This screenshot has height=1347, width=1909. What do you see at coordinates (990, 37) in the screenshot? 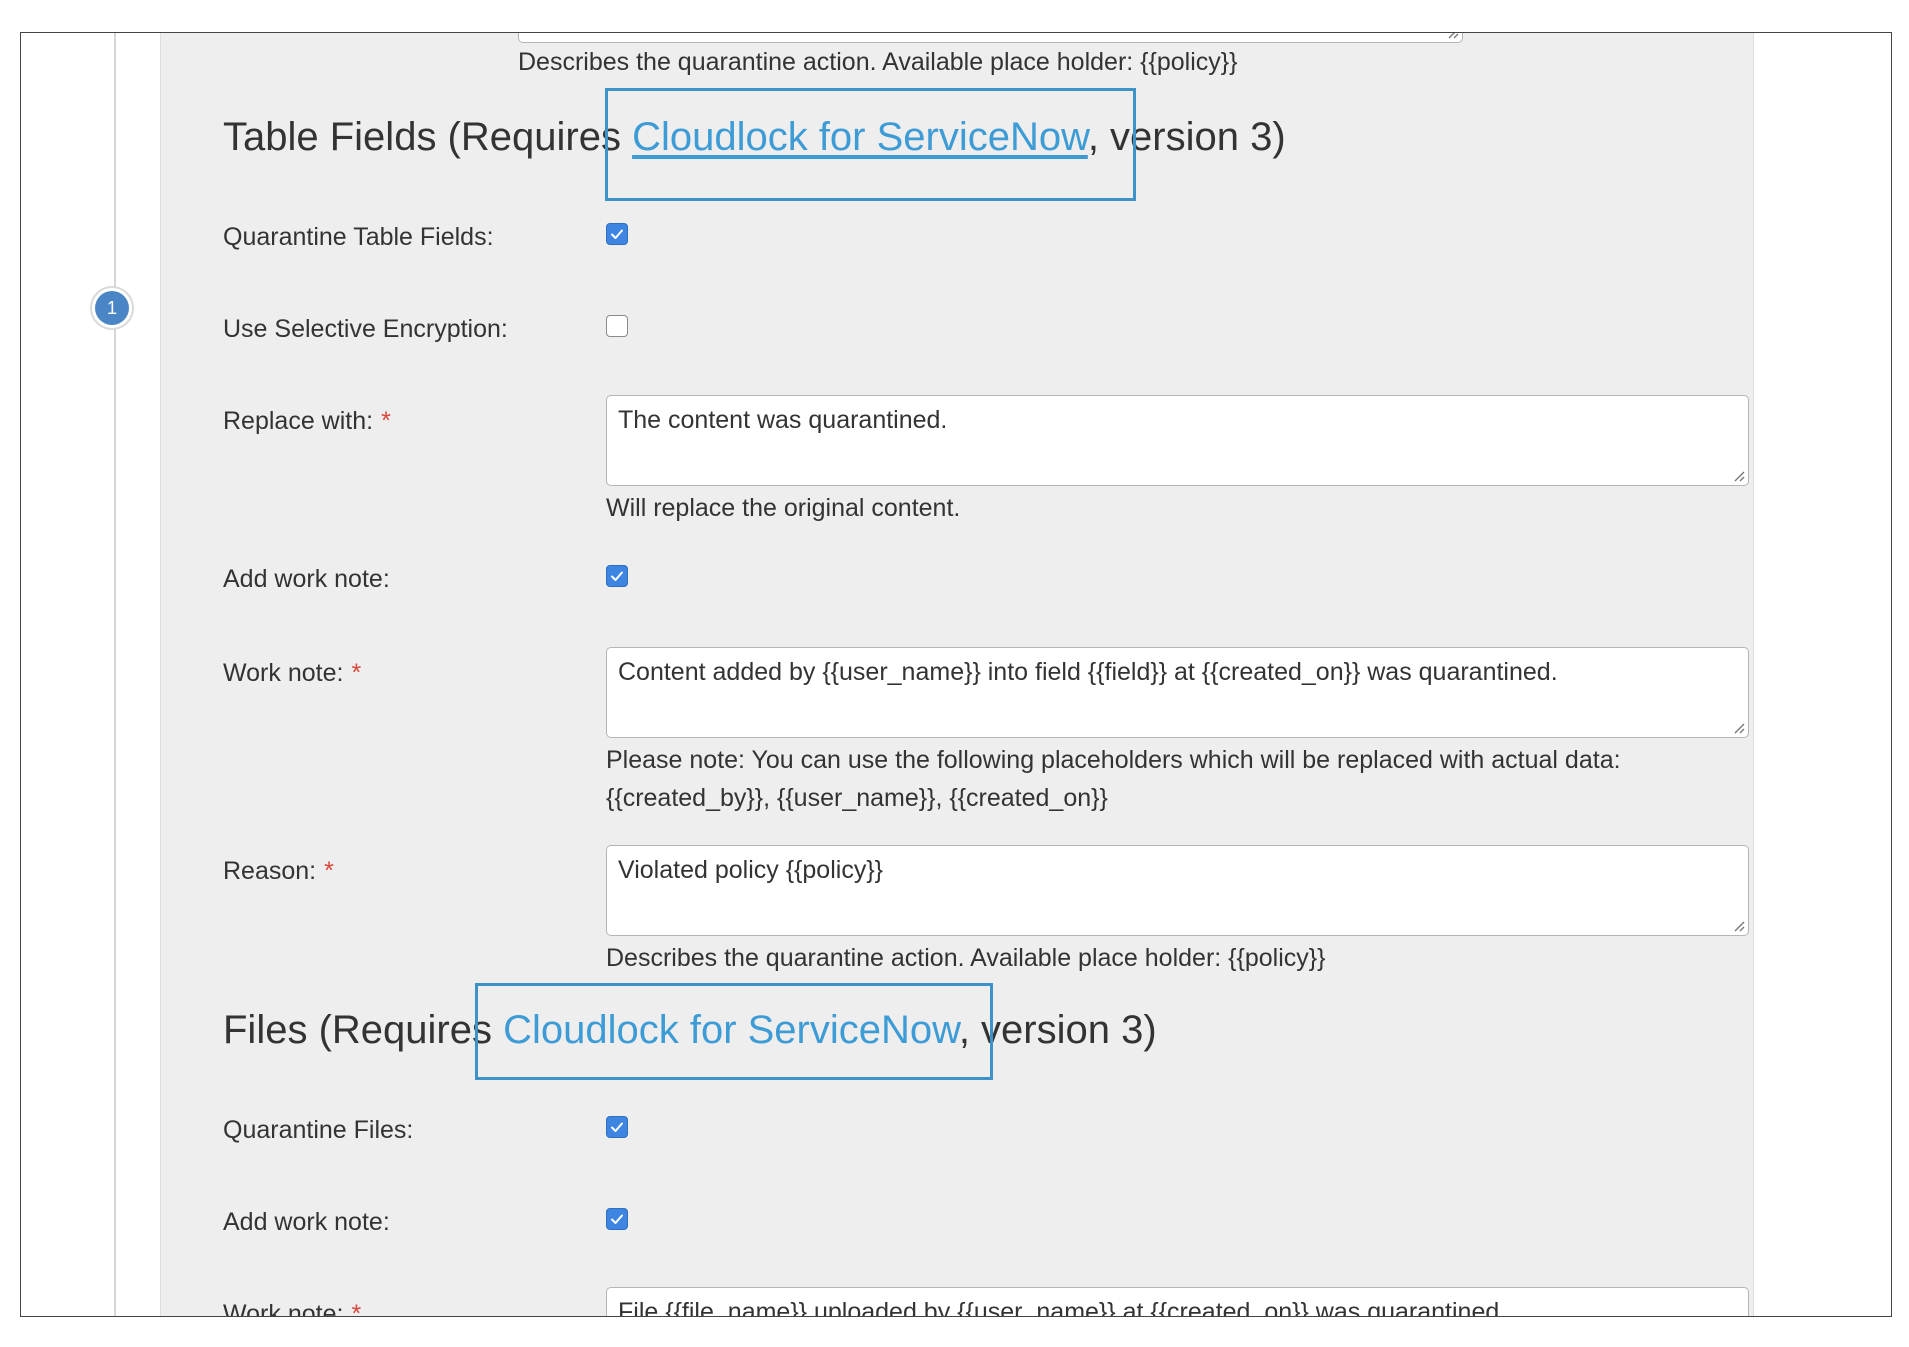
I see `previous-reason-textarea` at bounding box center [990, 37].